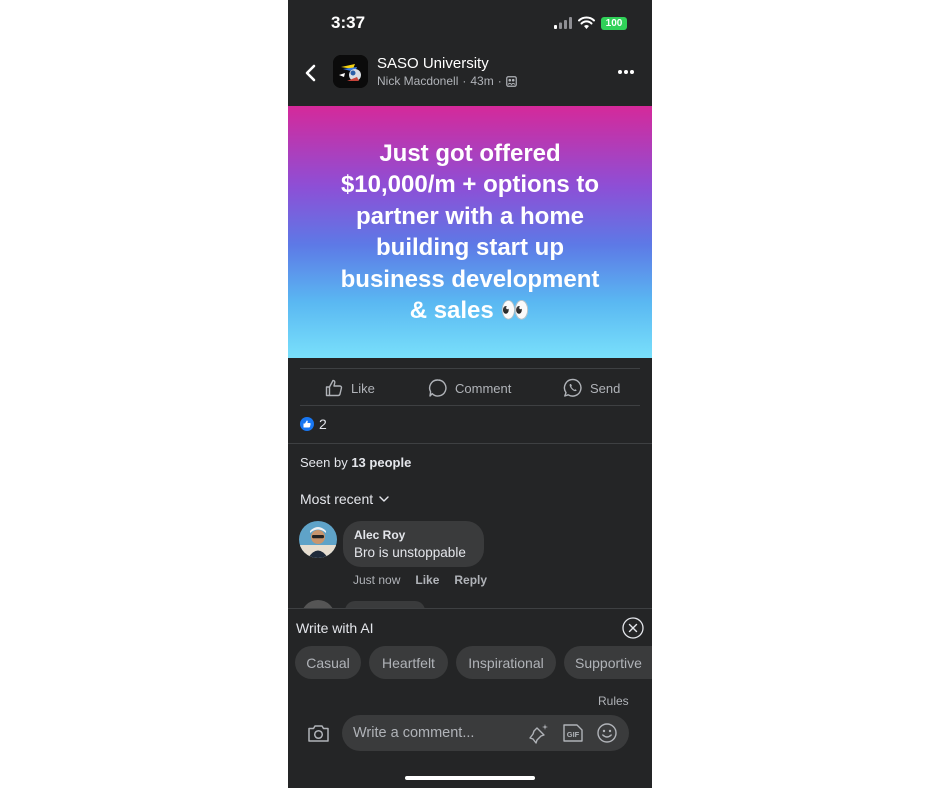 Image resolution: width=940 pixels, height=788 pixels. What do you see at coordinates (384, 499) in the screenshot?
I see `chevron-down-icon` at bounding box center [384, 499].